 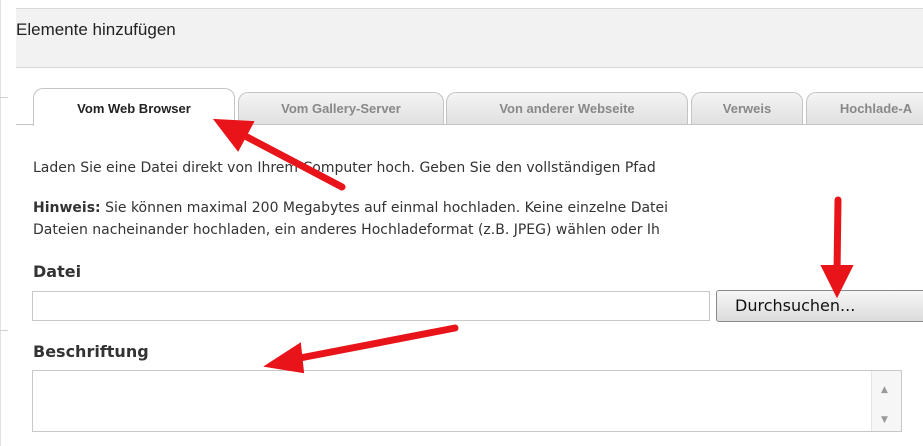 What do you see at coordinates (837, 236) in the screenshot?
I see `annotation-arrow-browse` at bounding box center [837, 236].